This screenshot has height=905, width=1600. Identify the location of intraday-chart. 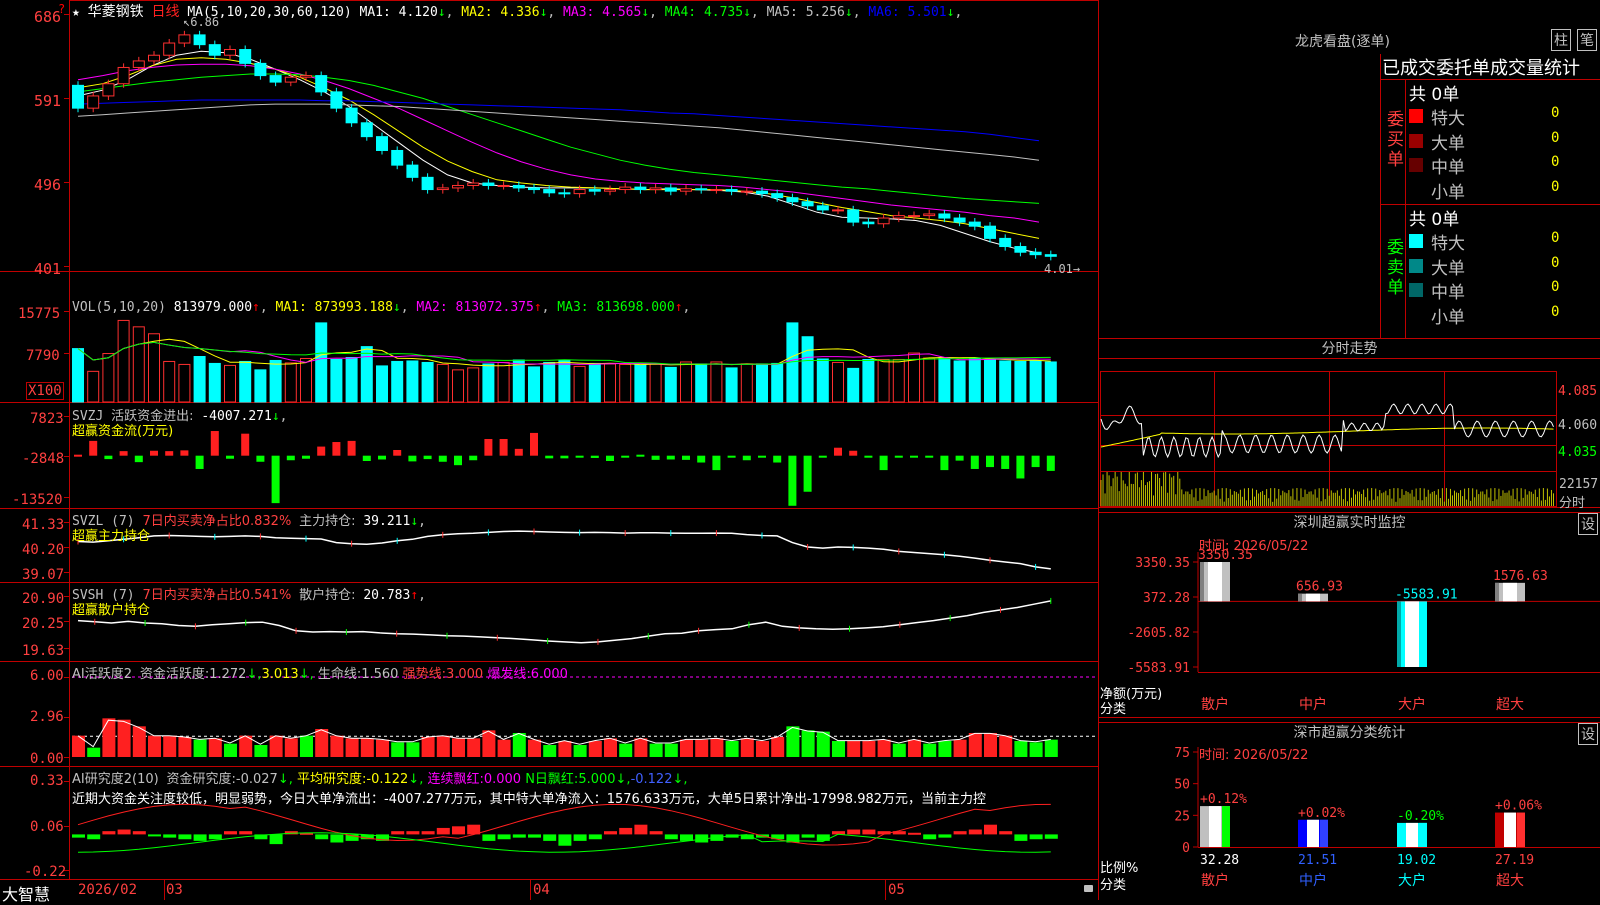
(1349, 433).